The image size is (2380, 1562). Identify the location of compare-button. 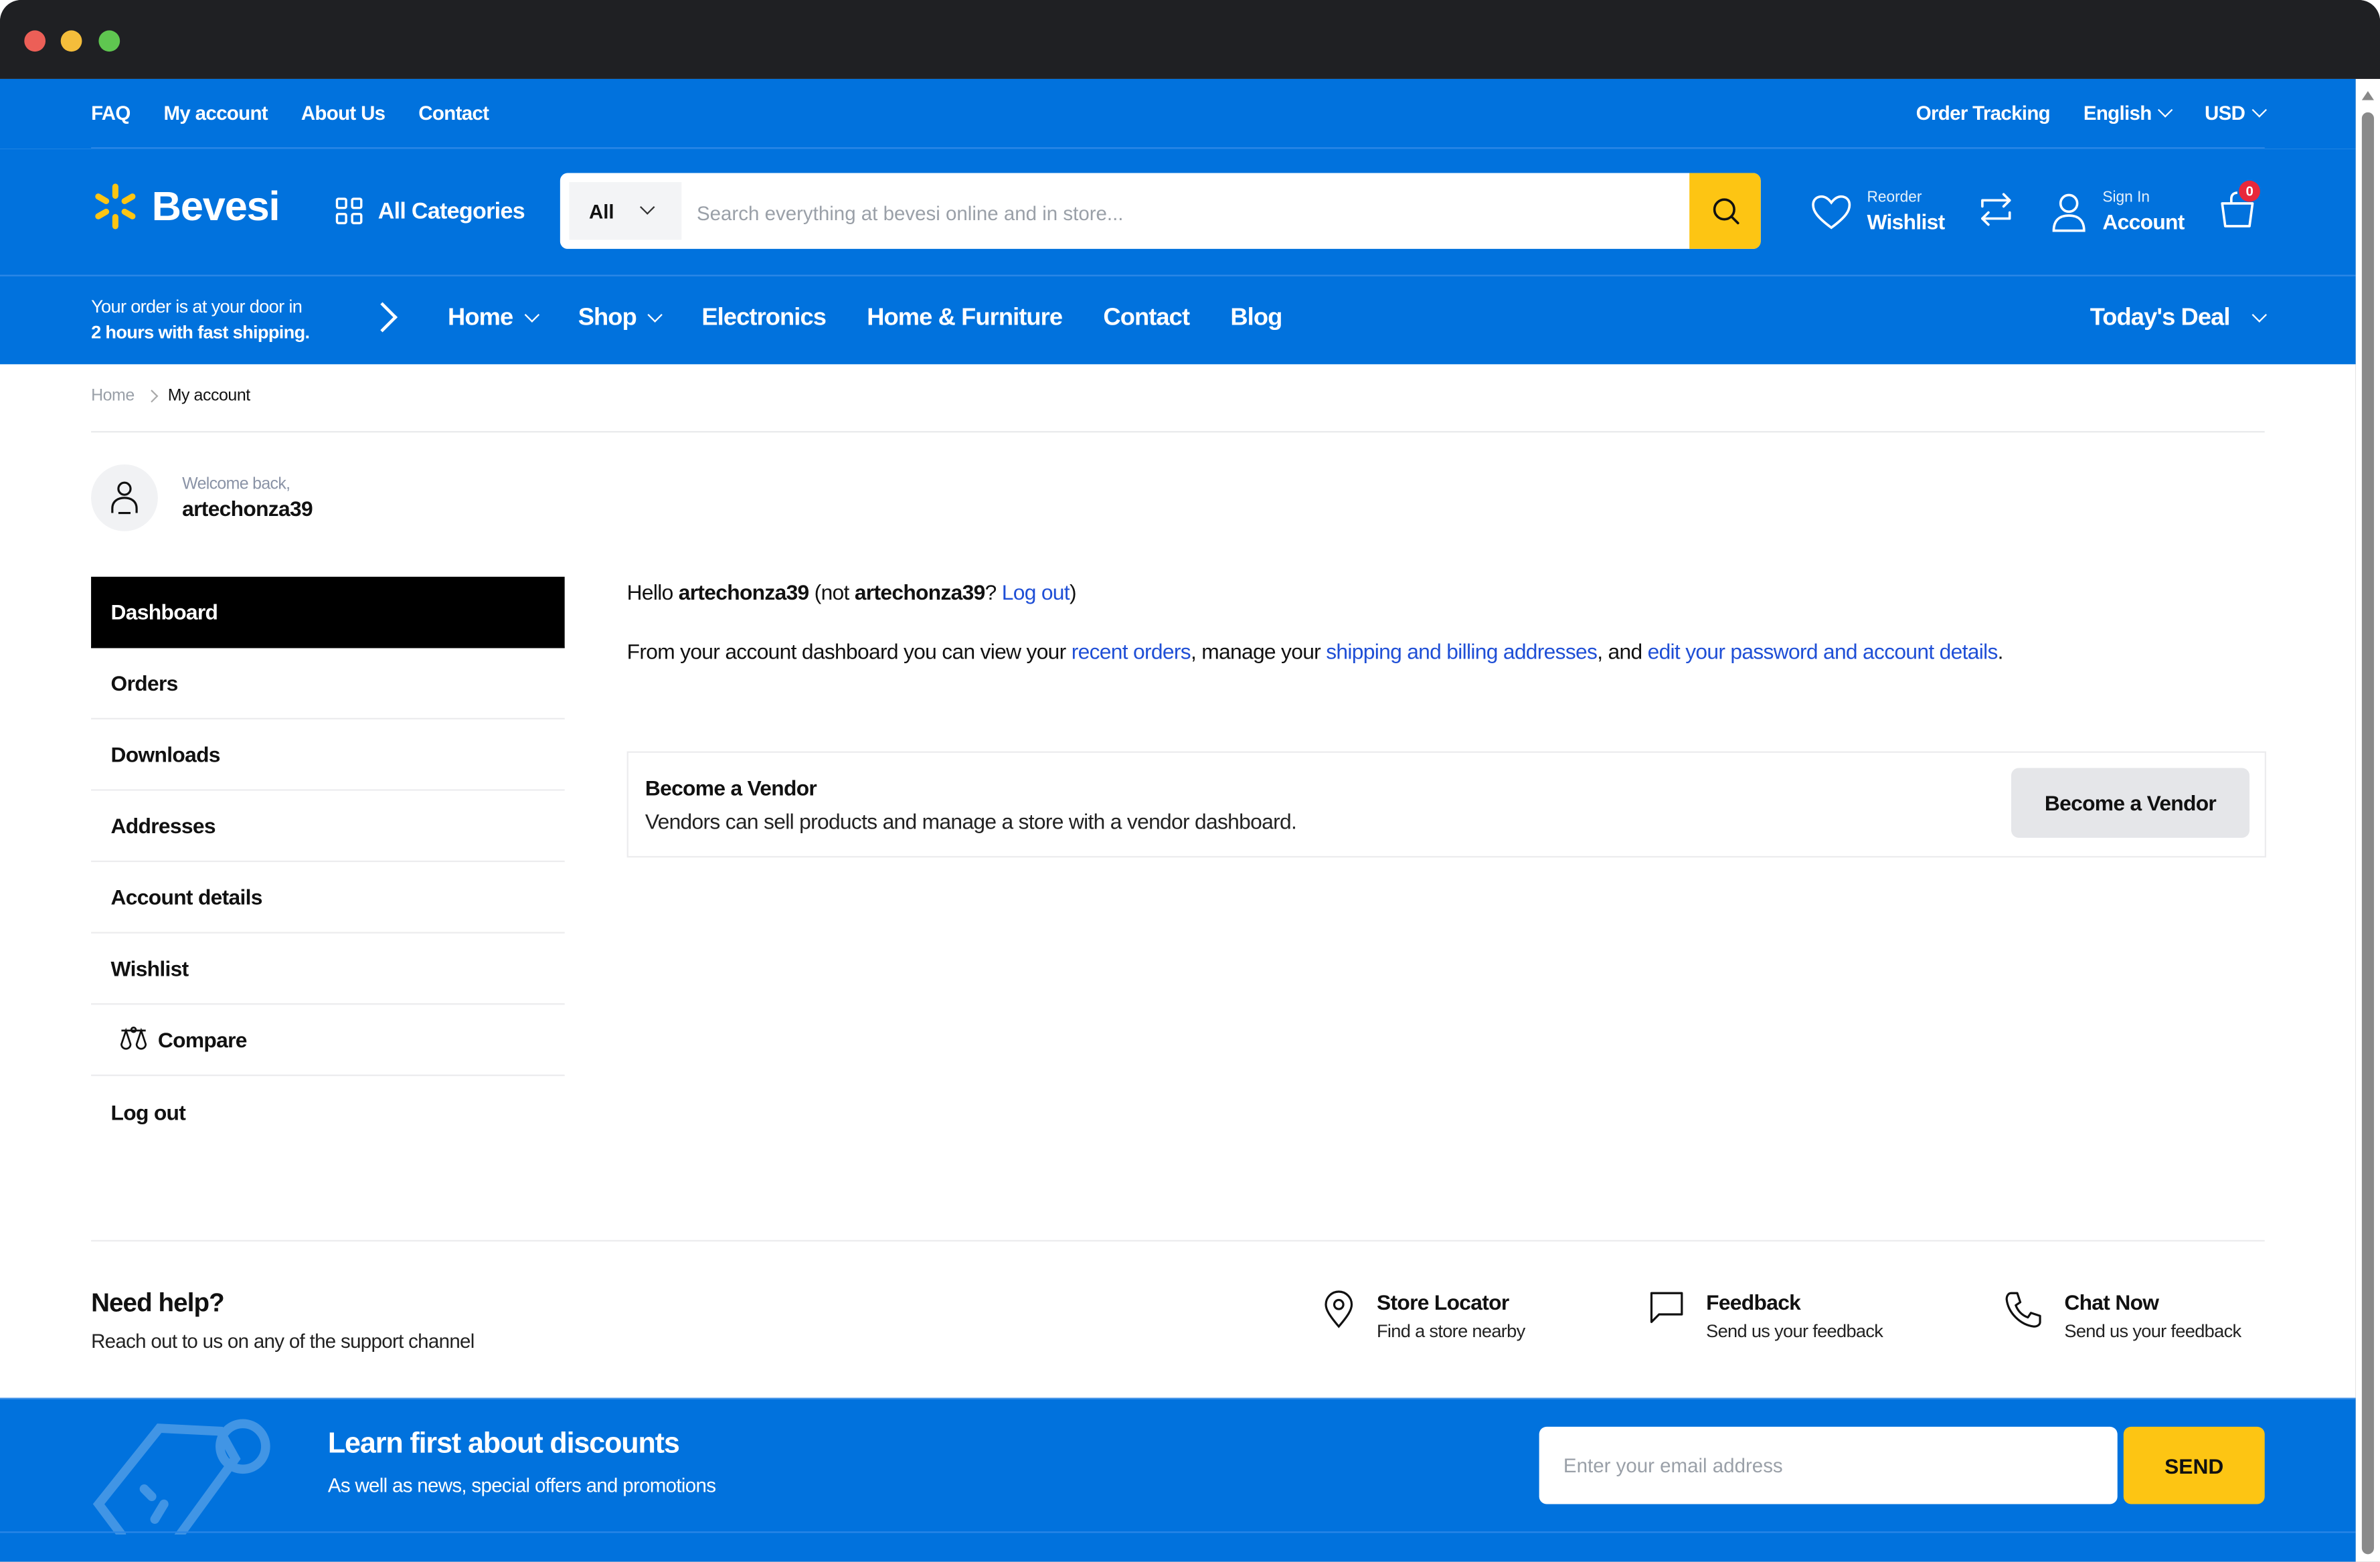
(1996, 212).